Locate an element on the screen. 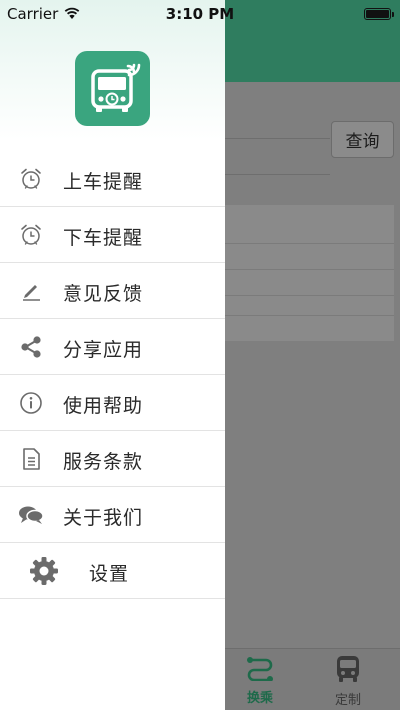 The image size is (400, 710). menu-item-feedback: 意见反馈 is located at coordinates (112, 291).